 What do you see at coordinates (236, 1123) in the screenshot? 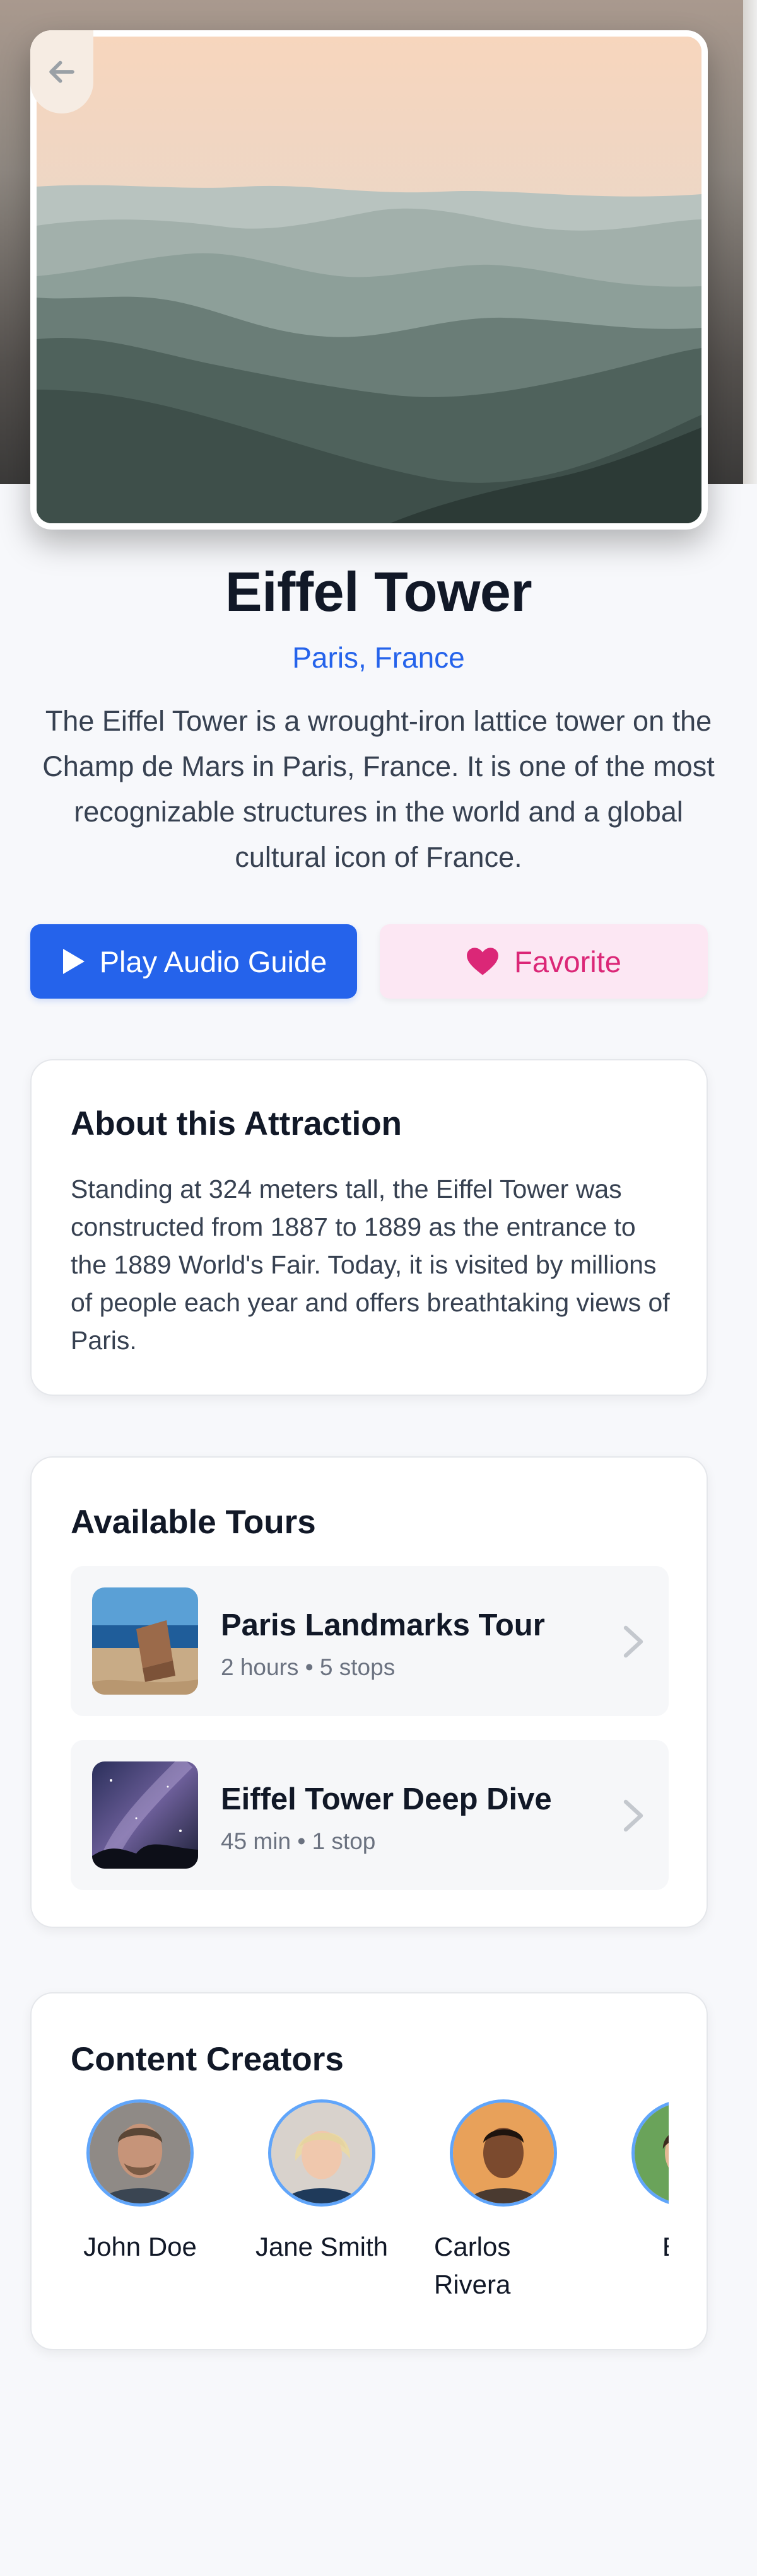
I see `about-heading: About this Attraction` at bounding box center [236, 1123].